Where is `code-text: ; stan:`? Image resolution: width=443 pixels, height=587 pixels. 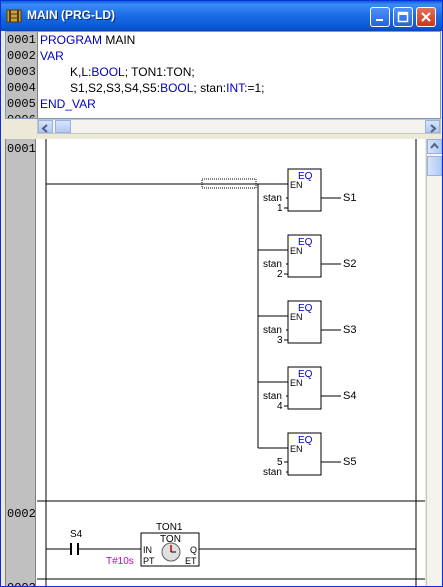 code-text: ; stan: is located at coordinates (210, 88).